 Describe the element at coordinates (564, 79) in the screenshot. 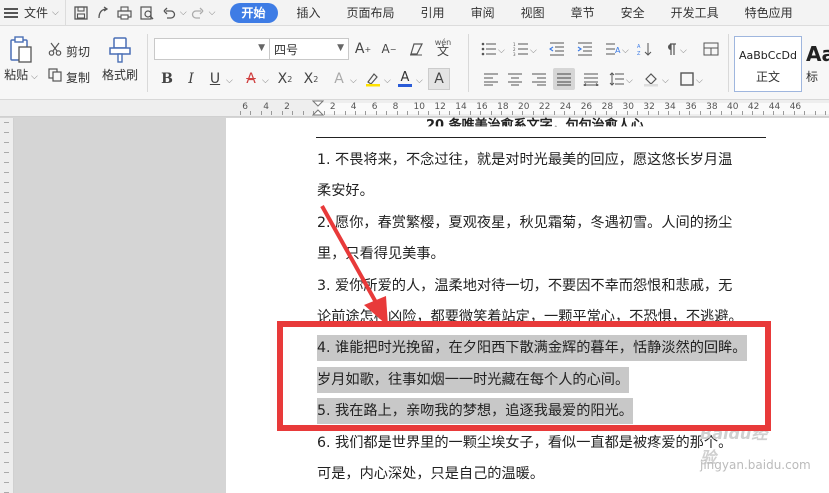

I see `justify-icon` at that location.